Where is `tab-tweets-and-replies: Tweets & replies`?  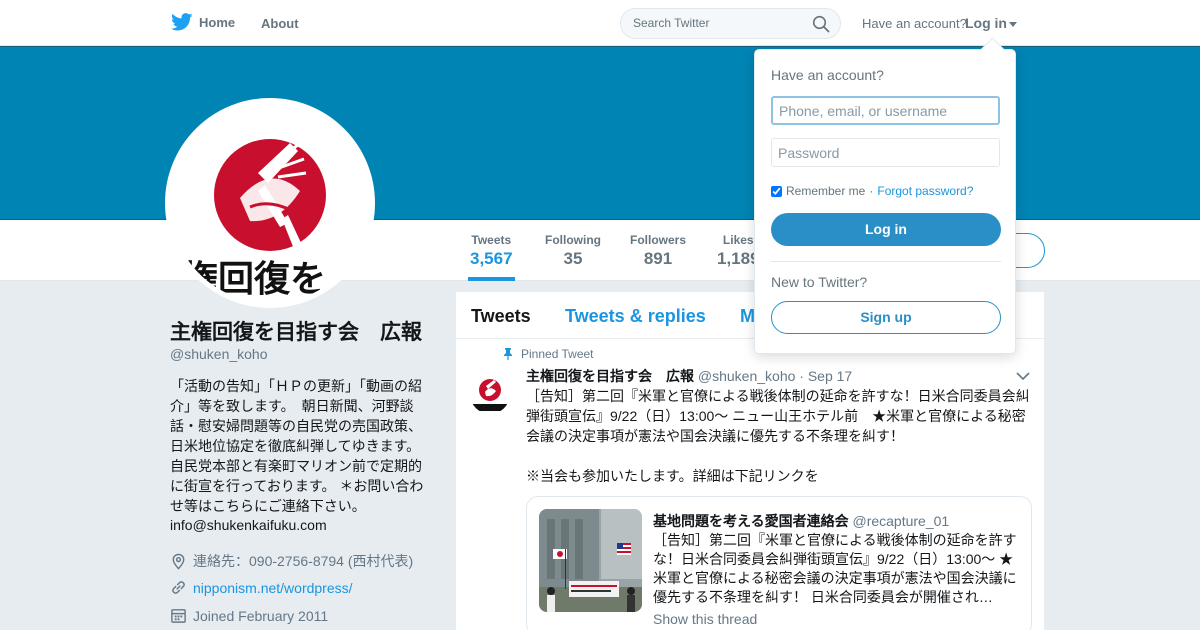
tab-tweets-and-replies: Tweets & replies is located at coordinates (635, 316).